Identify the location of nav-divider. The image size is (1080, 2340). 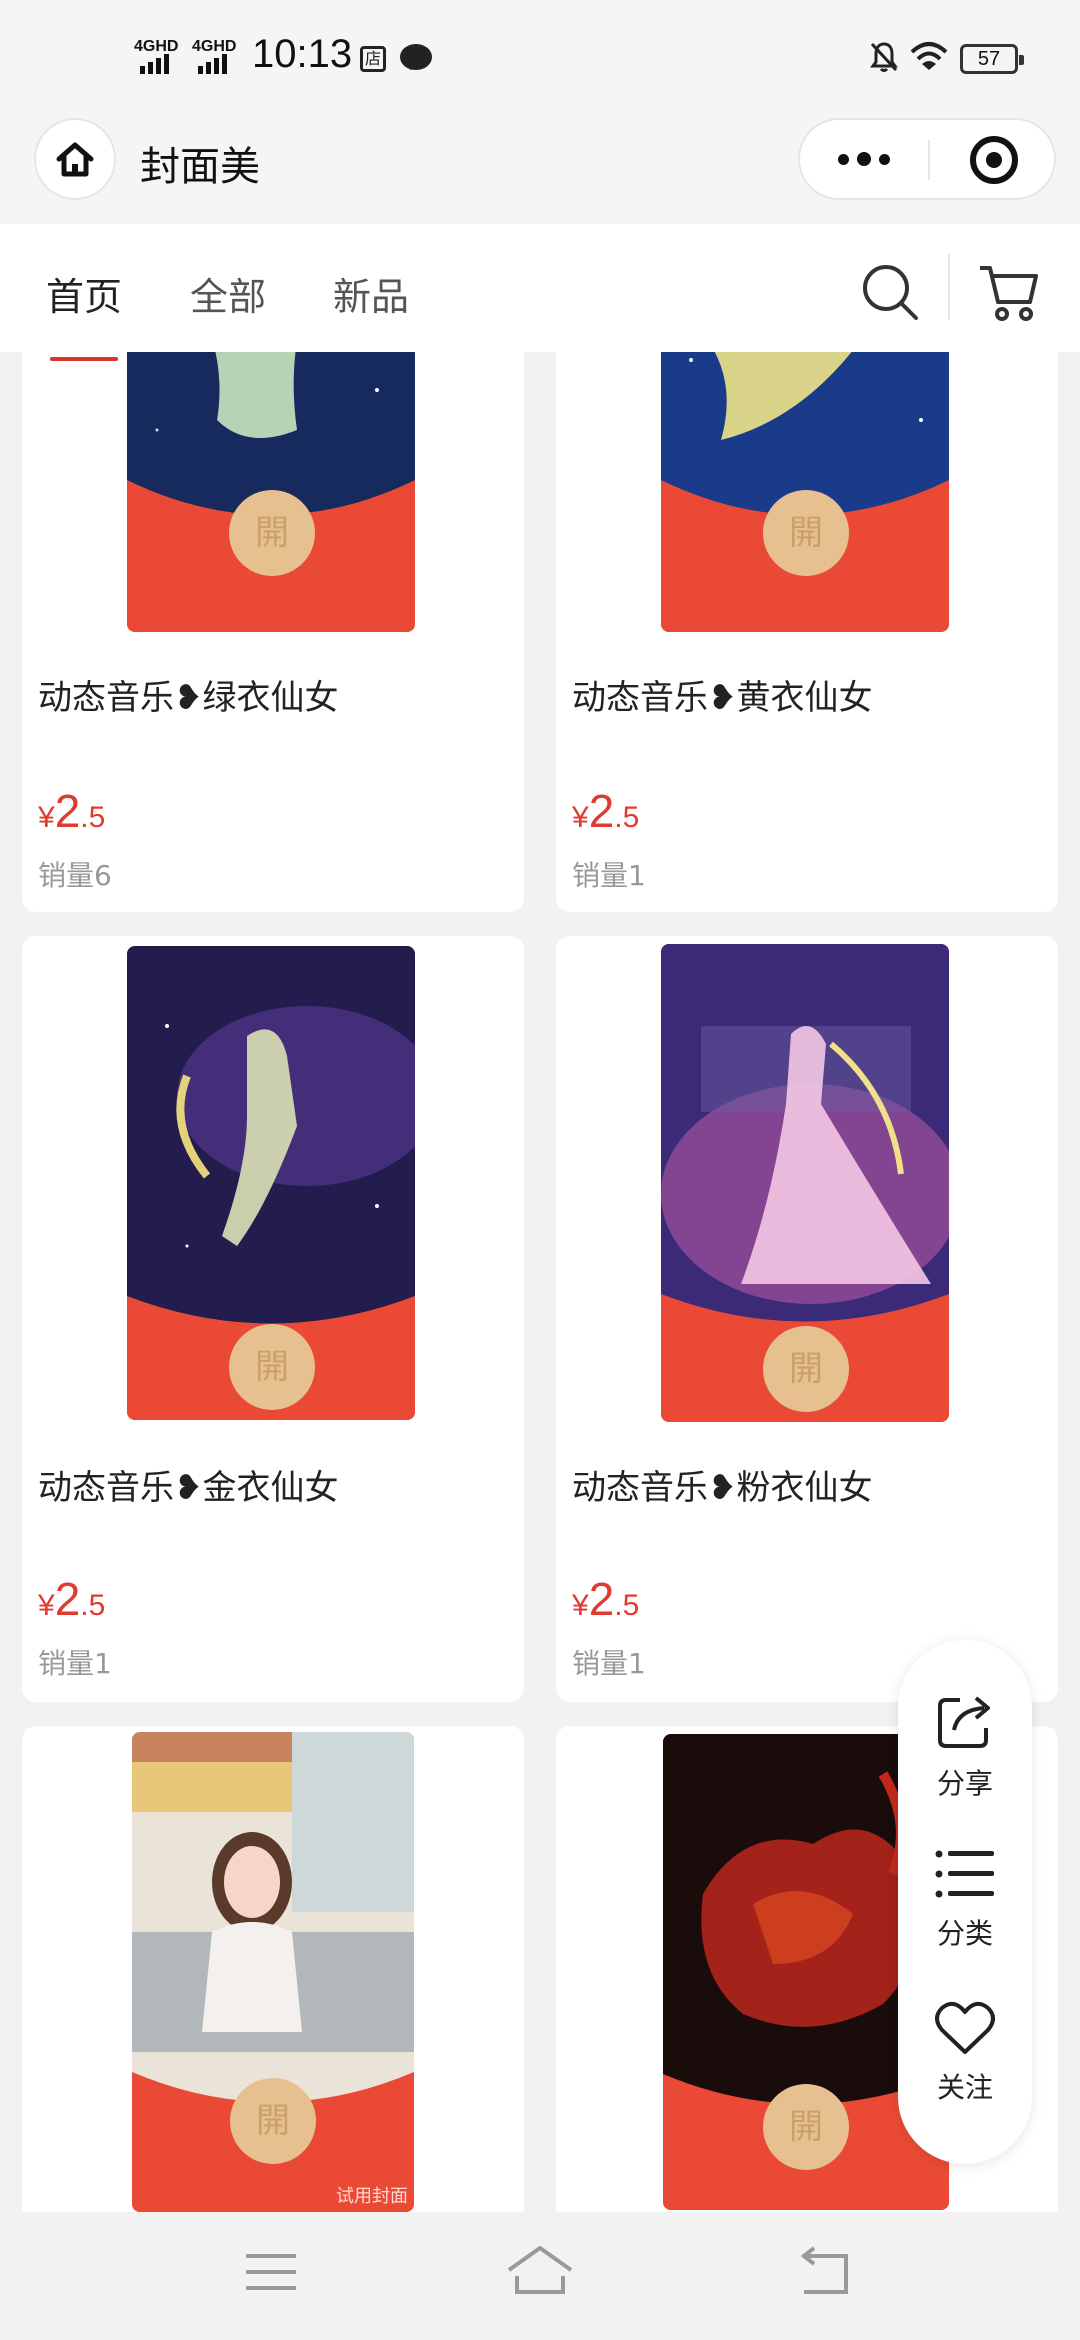
(949, 287).